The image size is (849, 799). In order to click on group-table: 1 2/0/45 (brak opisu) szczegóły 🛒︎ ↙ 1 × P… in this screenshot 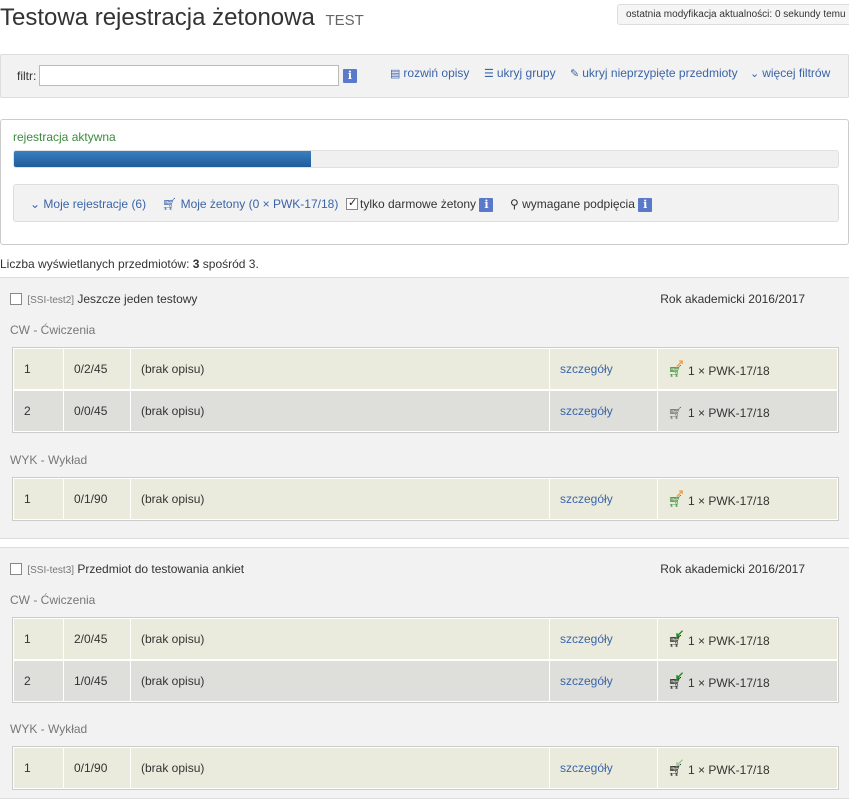, I will do `click(425, 660)`.